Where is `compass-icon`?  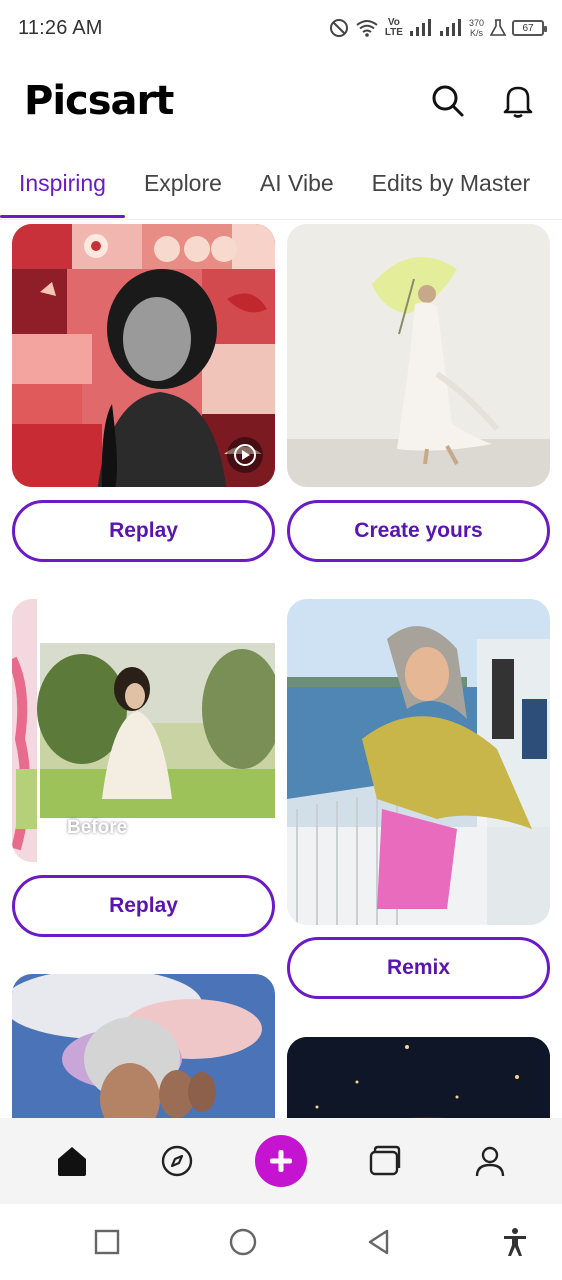 compass-icon is located at coordinates (176, 1161).